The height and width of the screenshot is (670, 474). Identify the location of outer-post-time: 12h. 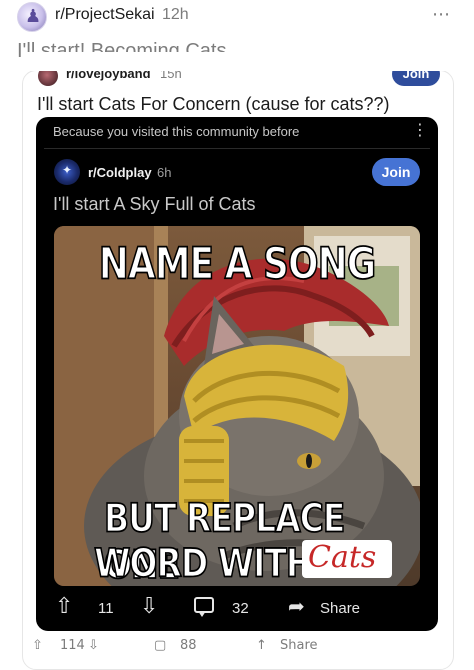
(175, 14).